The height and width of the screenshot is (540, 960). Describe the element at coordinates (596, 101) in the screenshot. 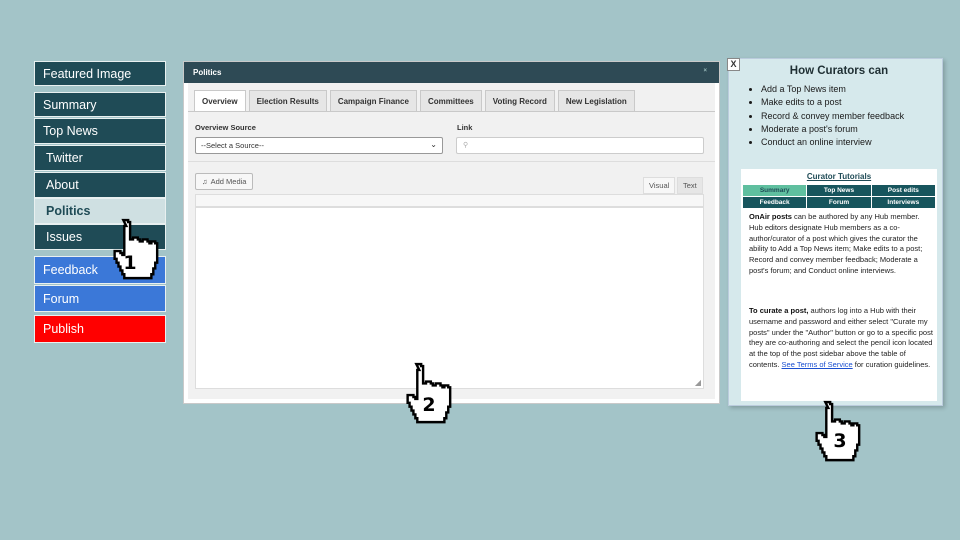

I see `tab-new-legislation: New Legislation` at that location.